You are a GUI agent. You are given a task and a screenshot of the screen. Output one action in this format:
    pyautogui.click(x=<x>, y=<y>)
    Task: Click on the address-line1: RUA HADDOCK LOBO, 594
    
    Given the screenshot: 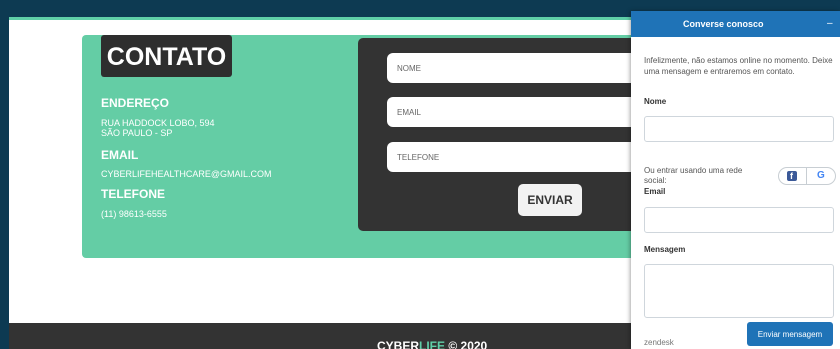 What is the action you would take?
    pyautogui.click(x=158, y=123)
    